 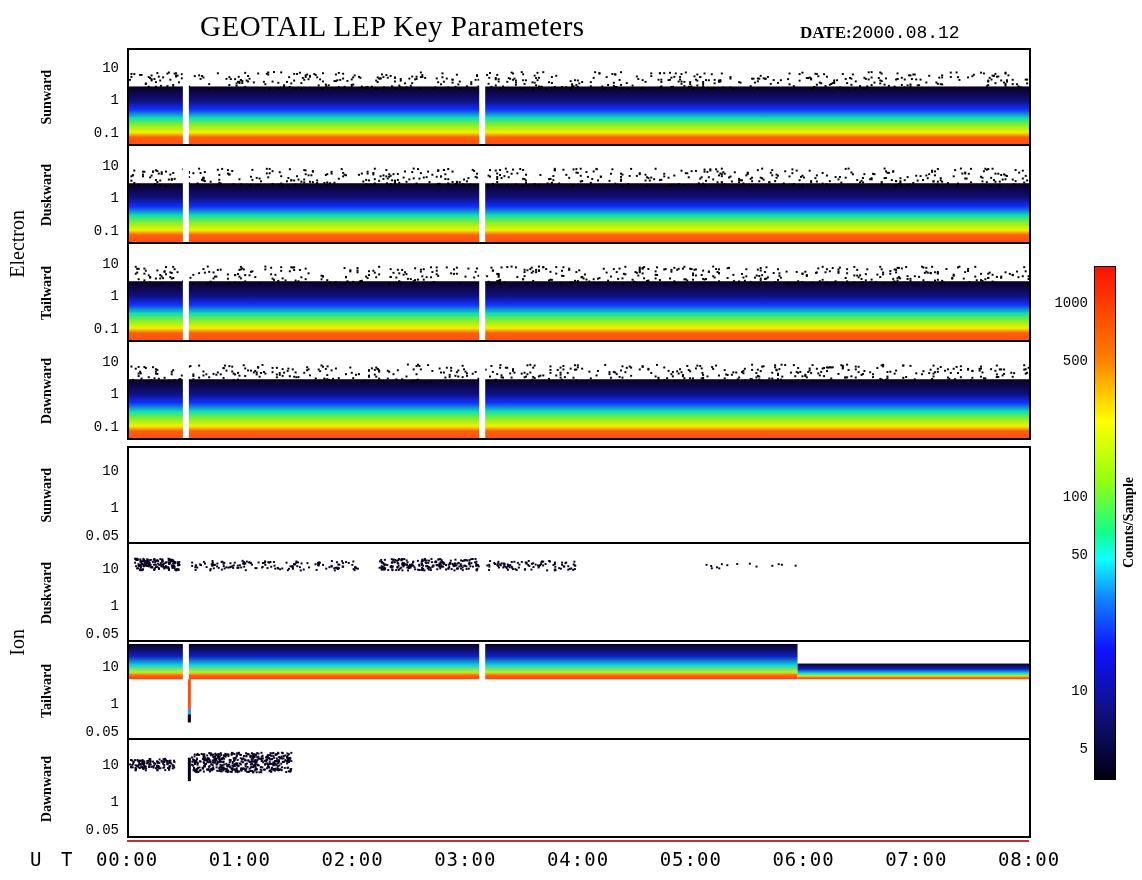 I want to click on x-tick-label: 02:00, so click(x=352, y=859).